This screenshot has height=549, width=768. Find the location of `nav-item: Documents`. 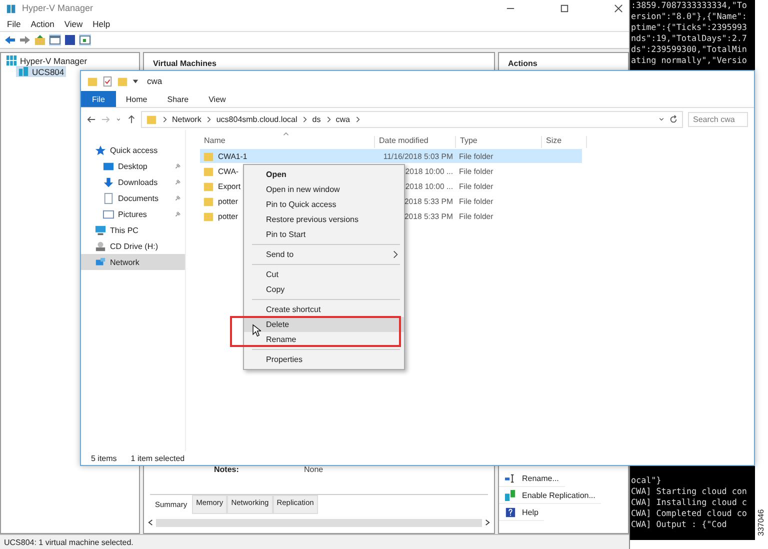

nav-item: Documents is located at coordinates (133, 198).